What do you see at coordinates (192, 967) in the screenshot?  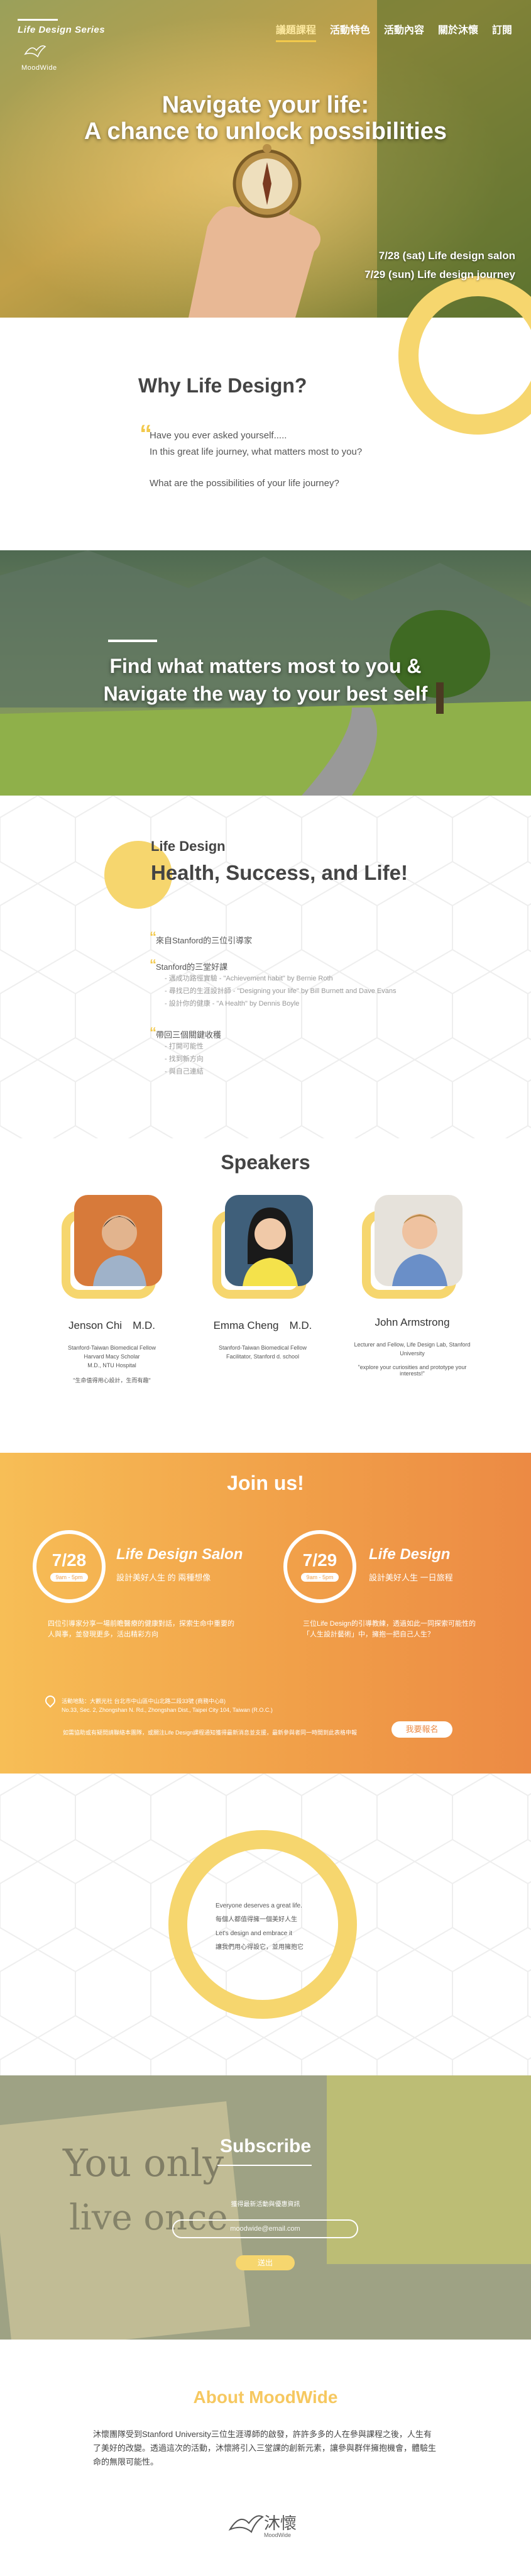 I see `ld-item2-title: Stanford的三堂好課` at bounding box center [192, 967].